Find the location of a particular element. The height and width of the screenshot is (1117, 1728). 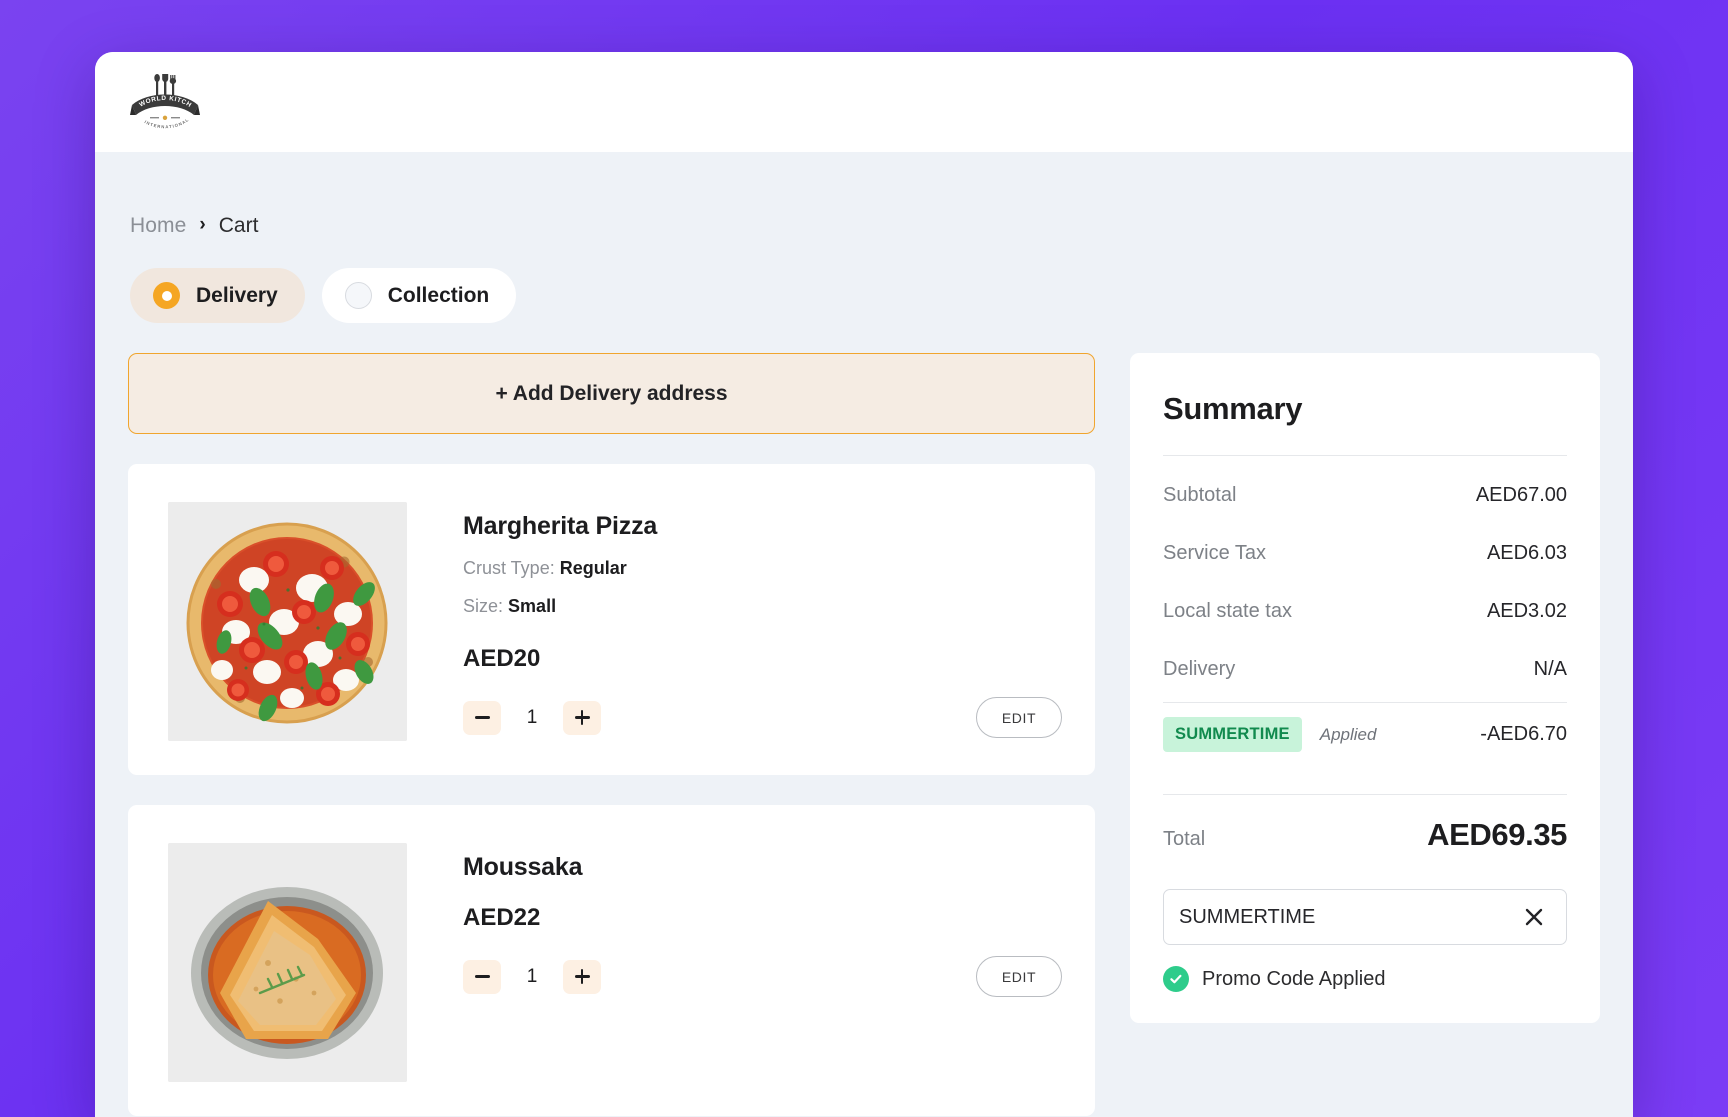

clear-promo-button is located at coordinates (1534, 917).